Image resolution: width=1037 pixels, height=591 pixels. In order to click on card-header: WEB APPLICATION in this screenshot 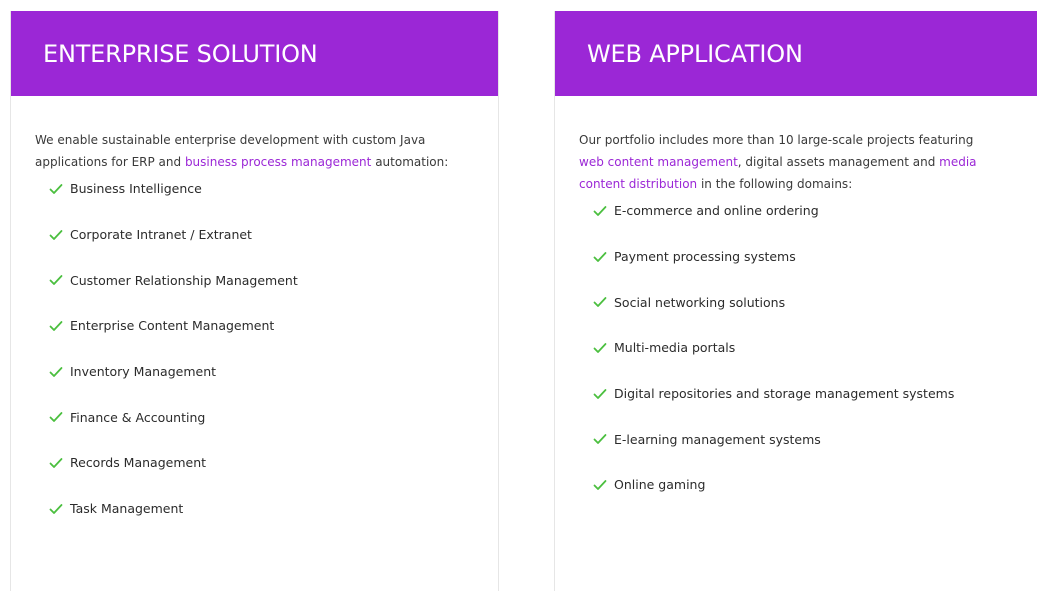, I will do `click(796, 53)`.